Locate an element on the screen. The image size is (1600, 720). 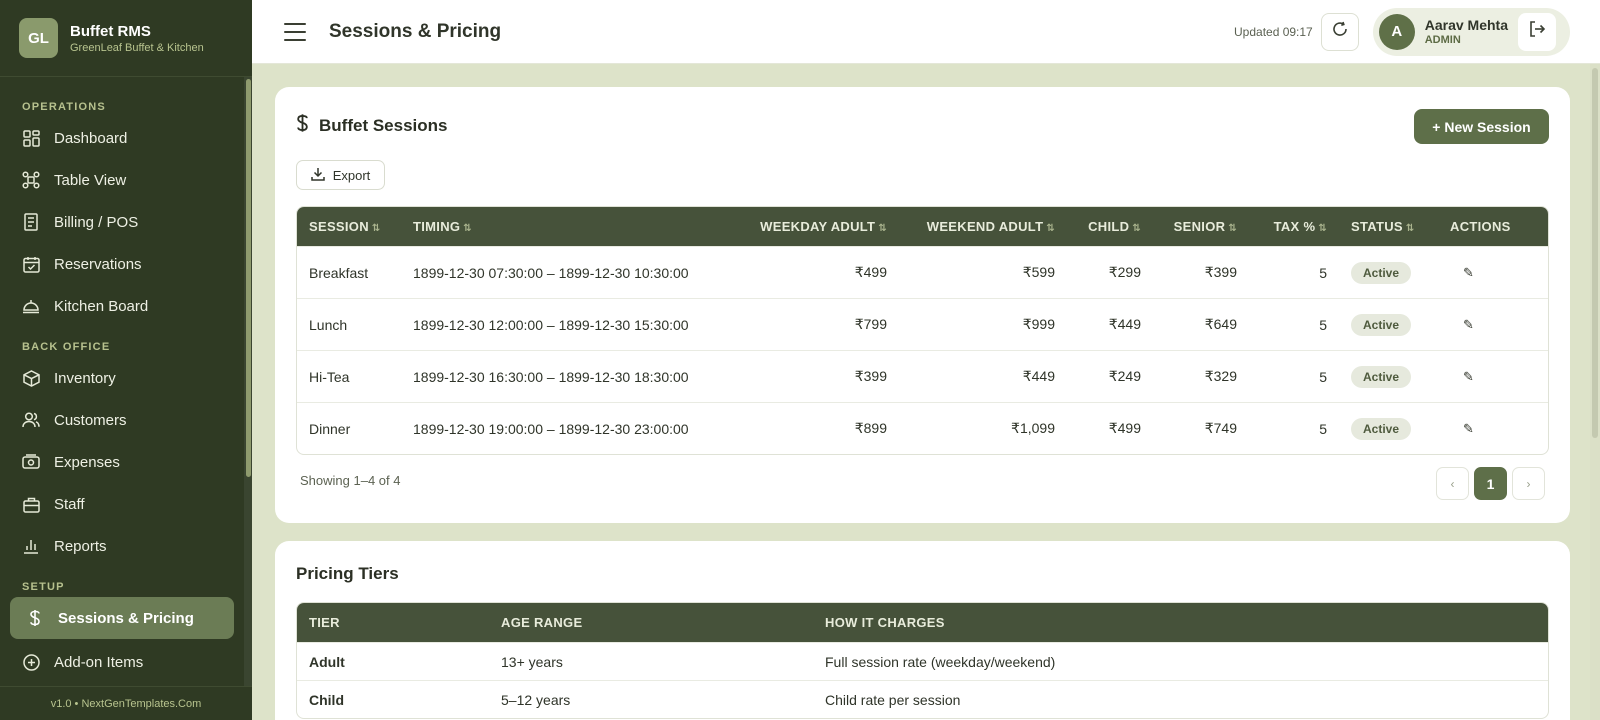
cell-session: Lunch is located at coordinates (349, 324).